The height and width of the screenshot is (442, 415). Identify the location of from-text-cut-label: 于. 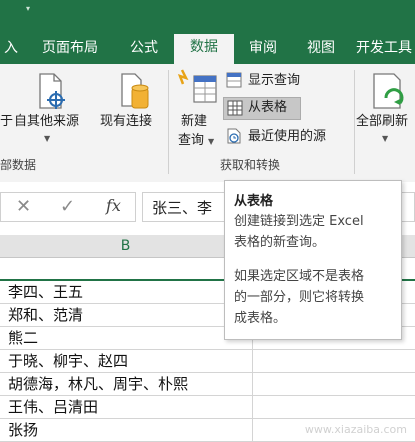
(6, 122).